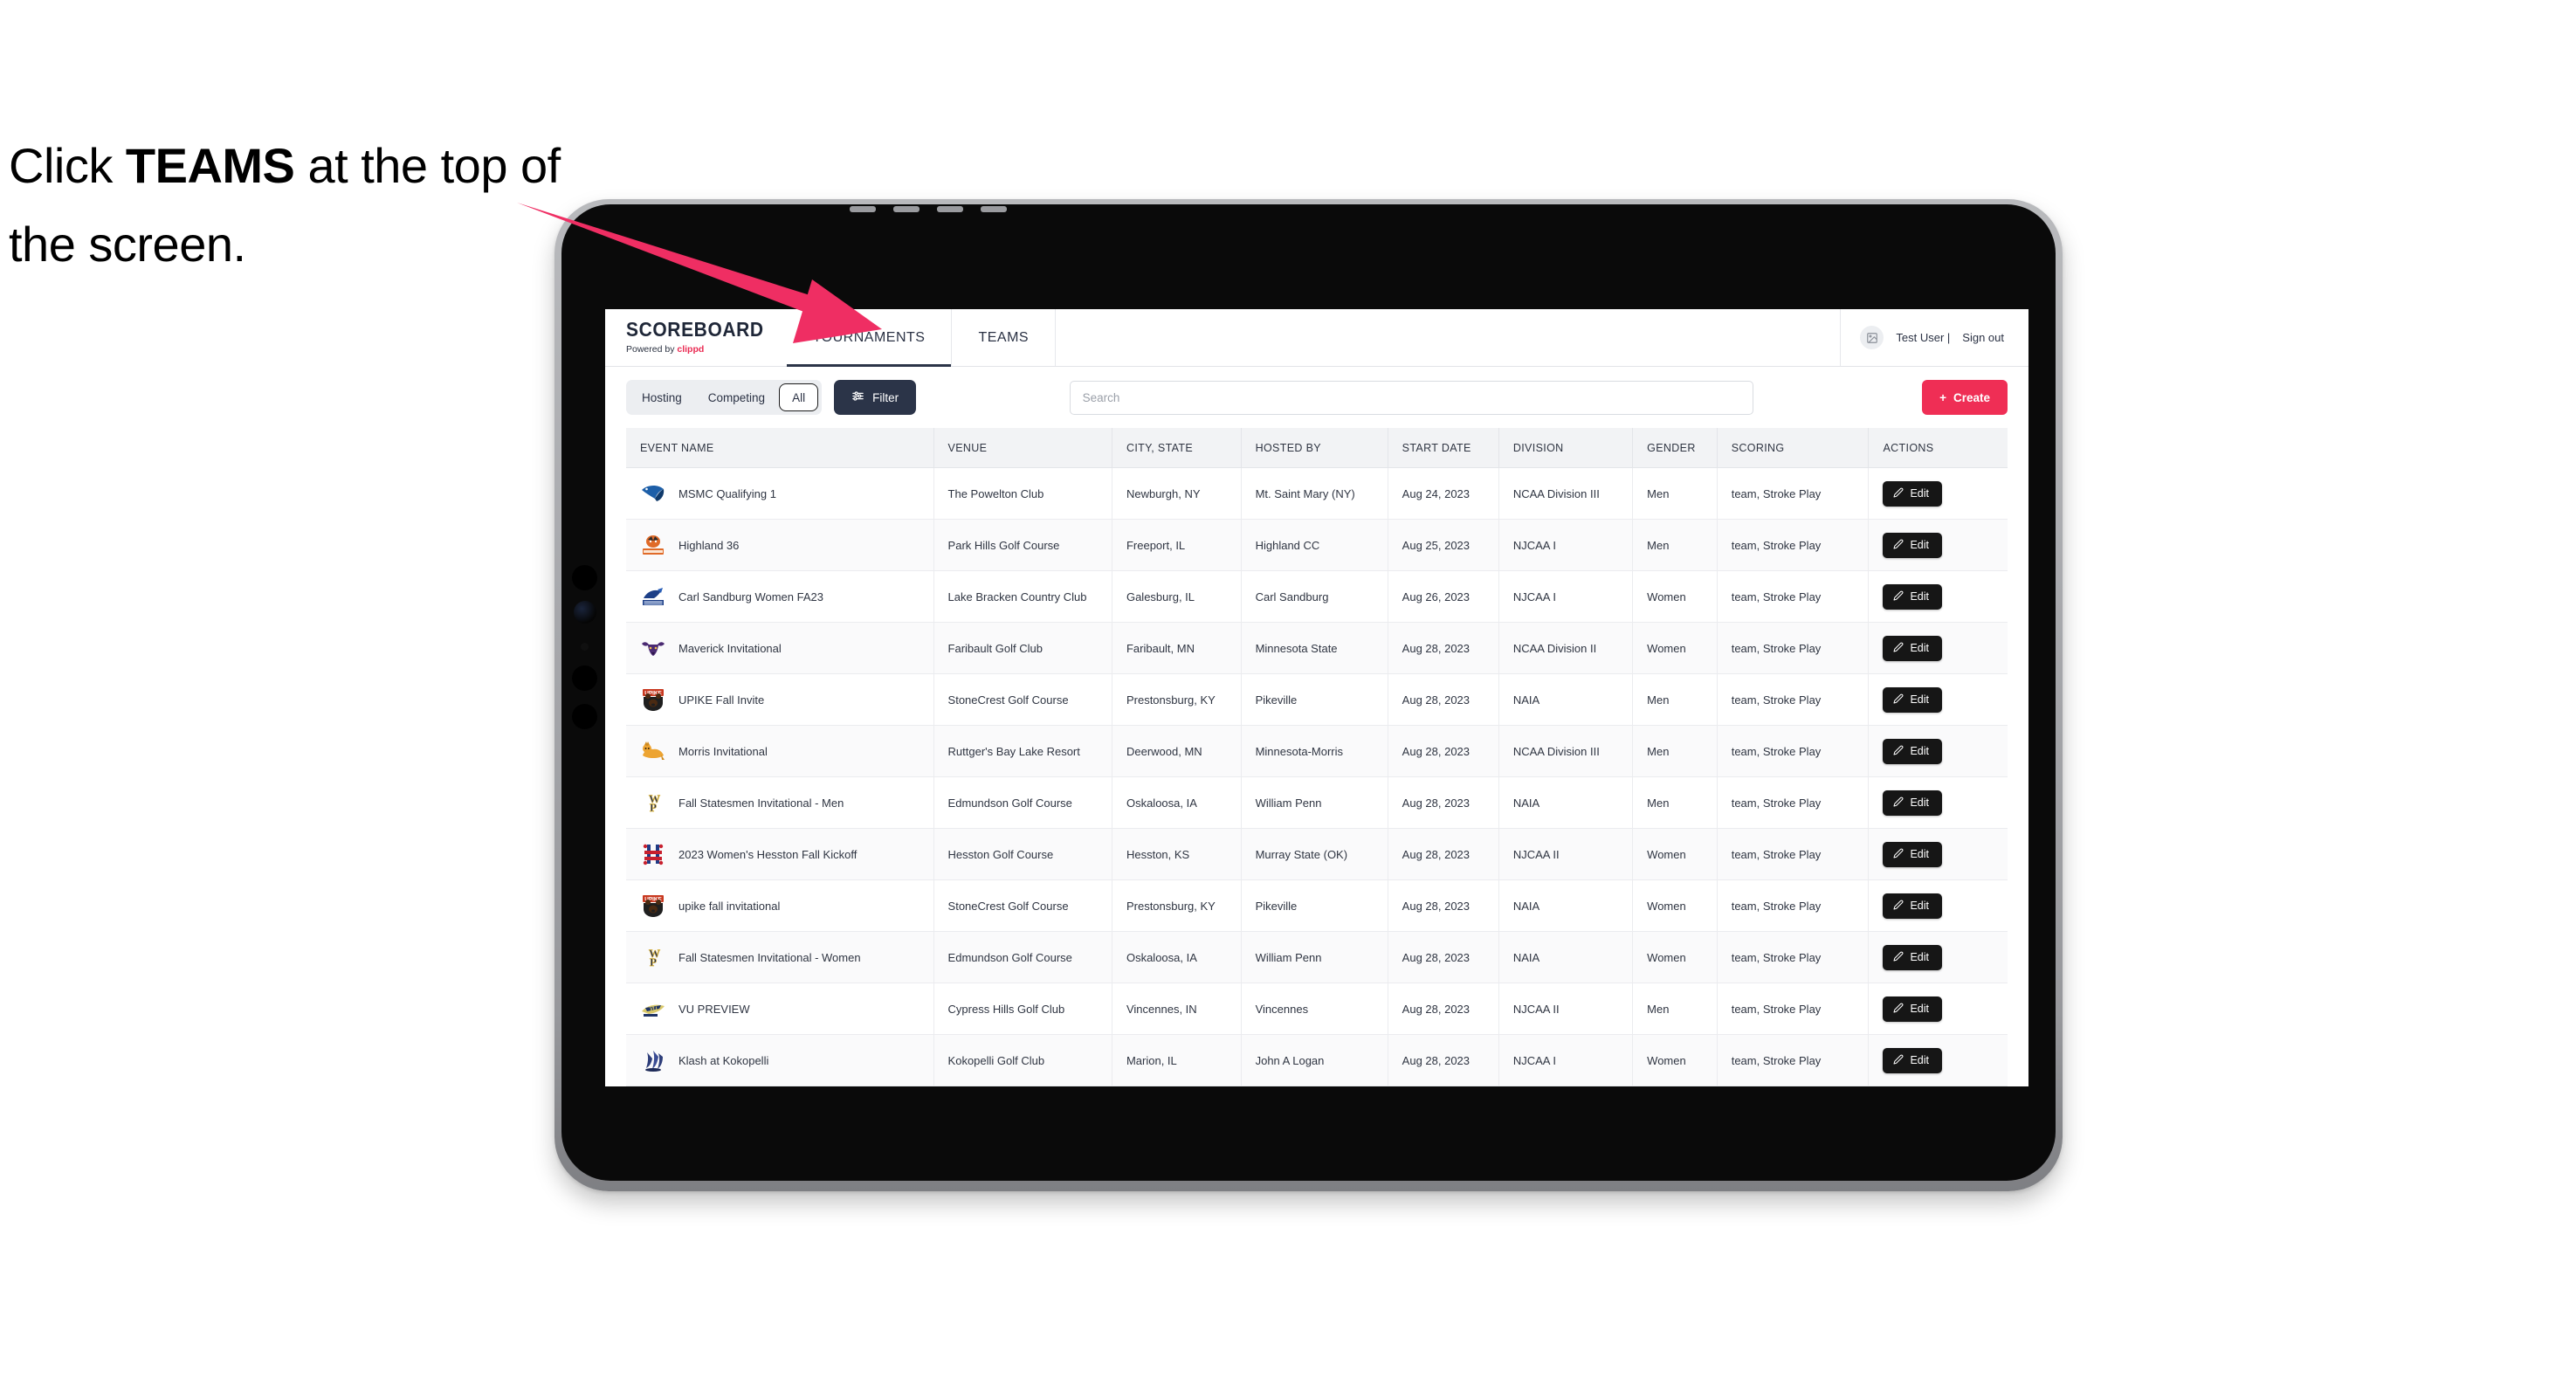 The image size is (2576, 1386). I want to click on brand-logo: SCOREBOARD Powered by clippd, so click(696, 337).